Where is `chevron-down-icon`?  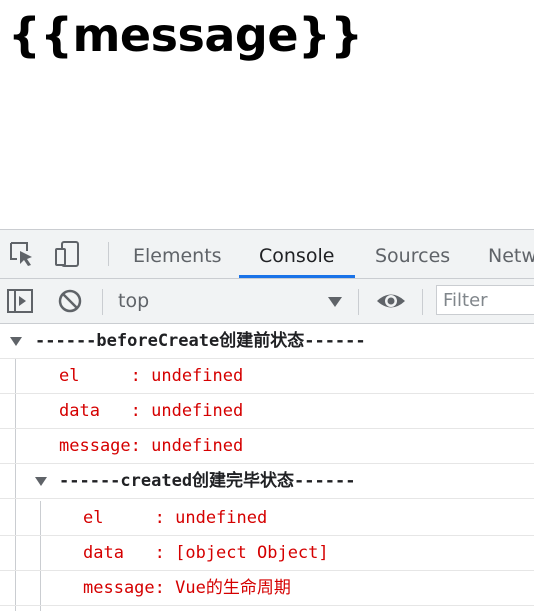 chevron-down-icon is located at coordinates (335, 302).